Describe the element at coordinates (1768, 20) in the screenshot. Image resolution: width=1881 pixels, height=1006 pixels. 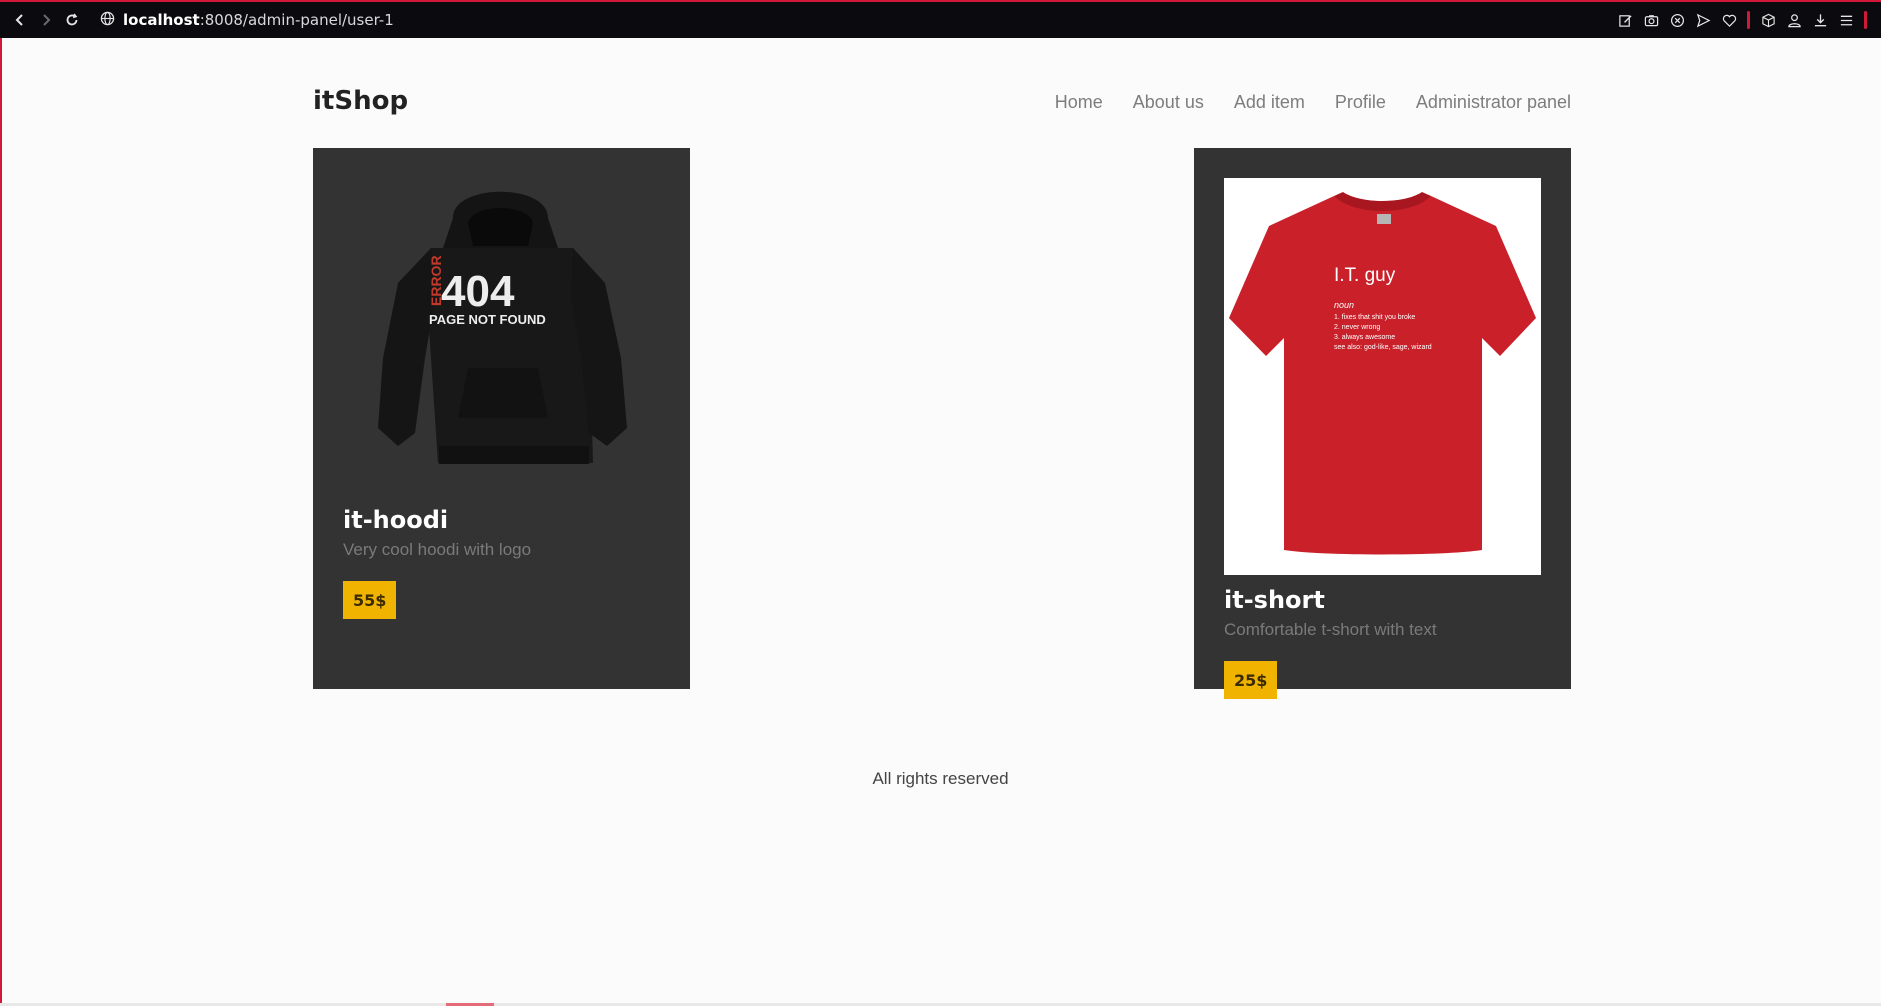
I see `cube-icon` at that location.